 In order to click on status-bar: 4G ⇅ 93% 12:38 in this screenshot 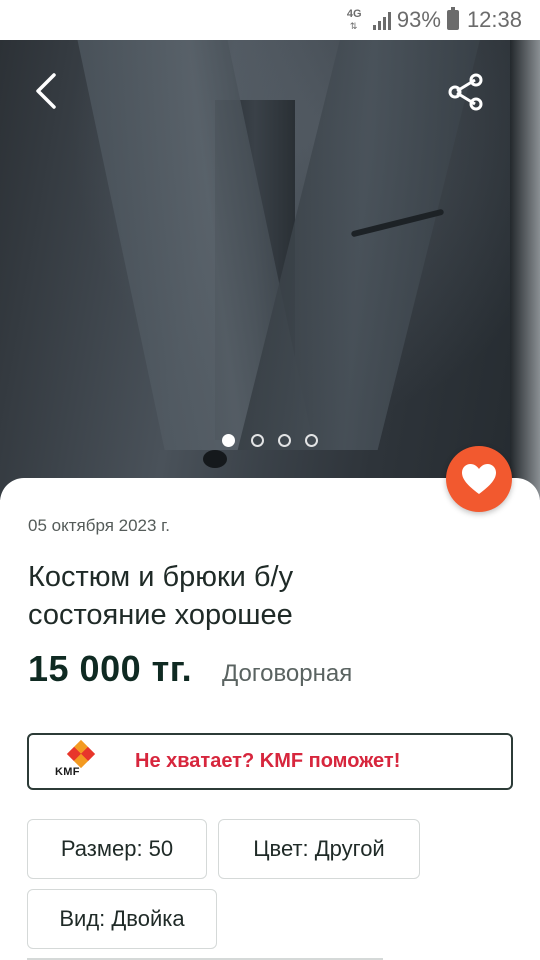, I will do `click(270, 20)`.